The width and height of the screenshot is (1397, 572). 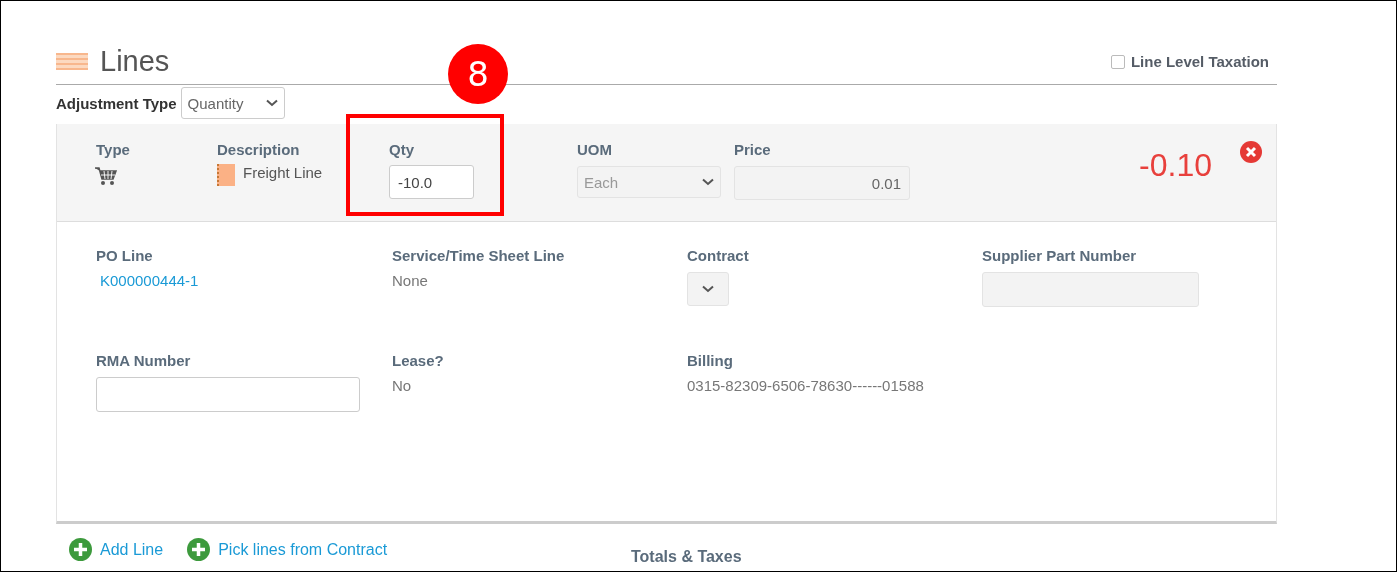 I want to click on action-link: Pick lines from Contract, so click(x=287, y=549).